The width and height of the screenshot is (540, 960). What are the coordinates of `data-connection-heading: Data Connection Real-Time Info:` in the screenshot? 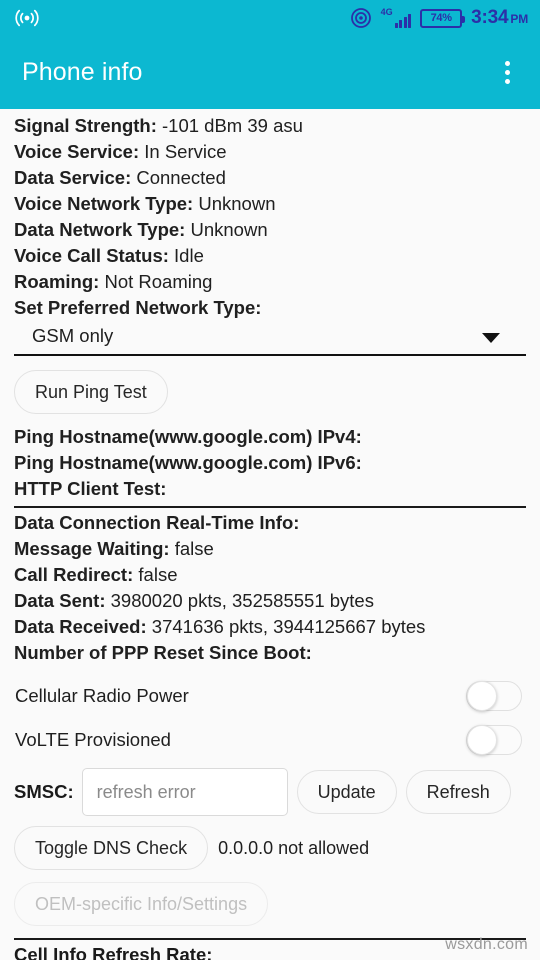 It's located at (270, 523).